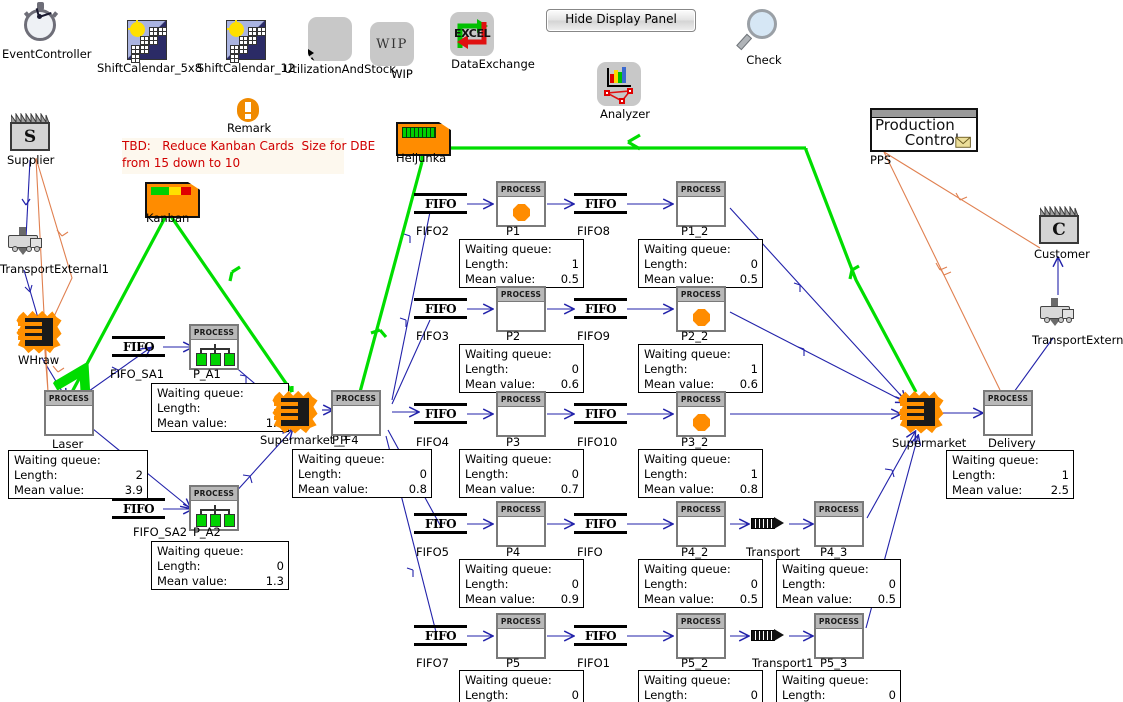 The image size is (1123, 702). I want to click on p1-label: P1, so click(513, 231).